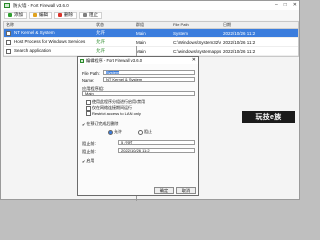 The width and height of the screenshot is (320, 240). I want to click on cancel-button: 取消, so click(186, 190).